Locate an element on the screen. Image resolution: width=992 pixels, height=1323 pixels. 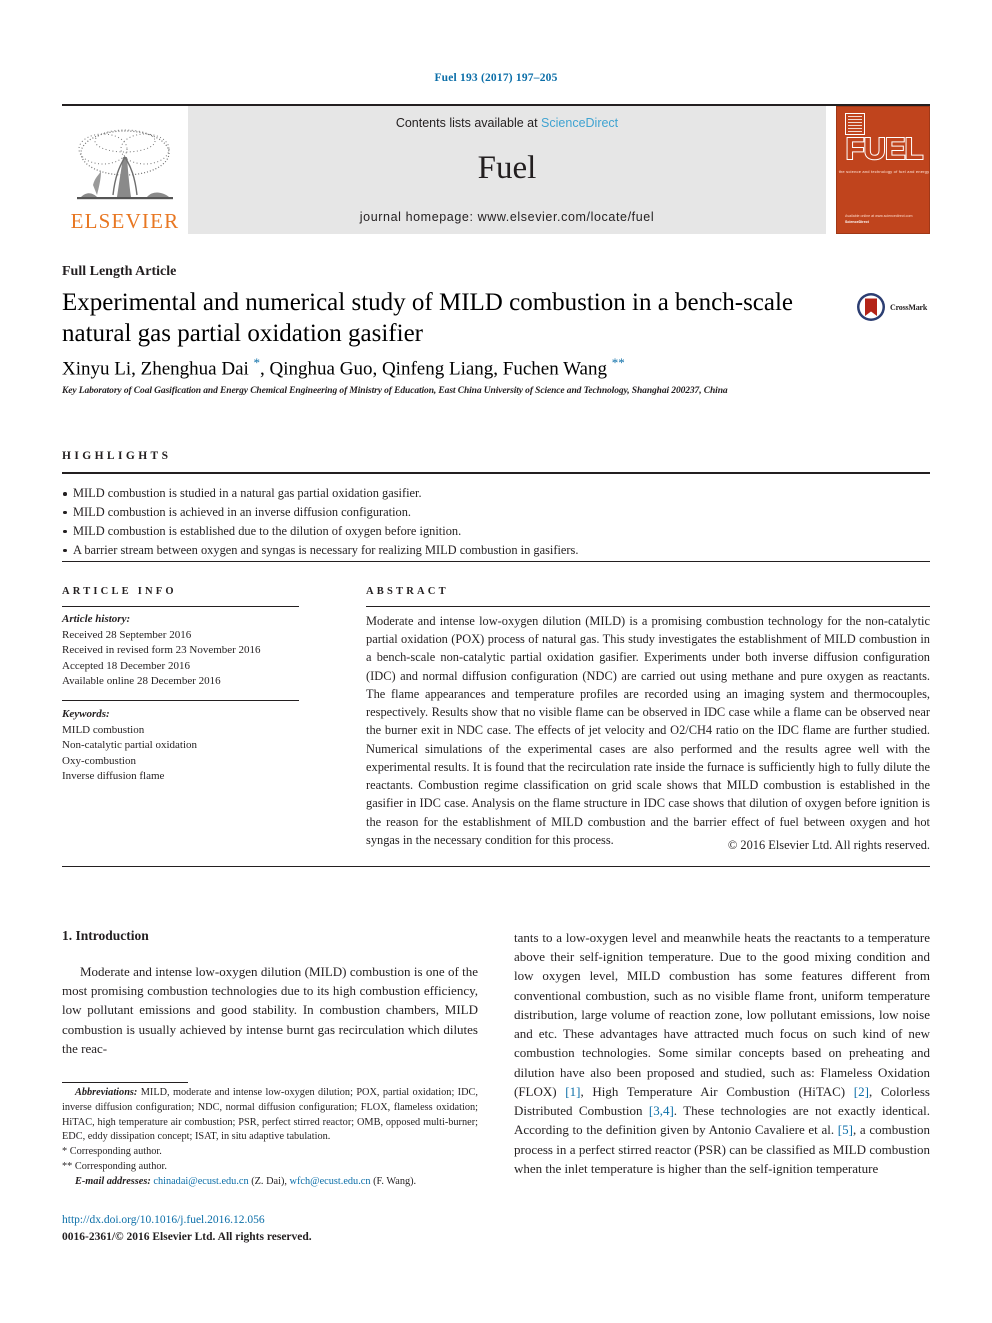
email-link-2: wfch@ecust.edu.cn is located at coordinates (330, 1181).